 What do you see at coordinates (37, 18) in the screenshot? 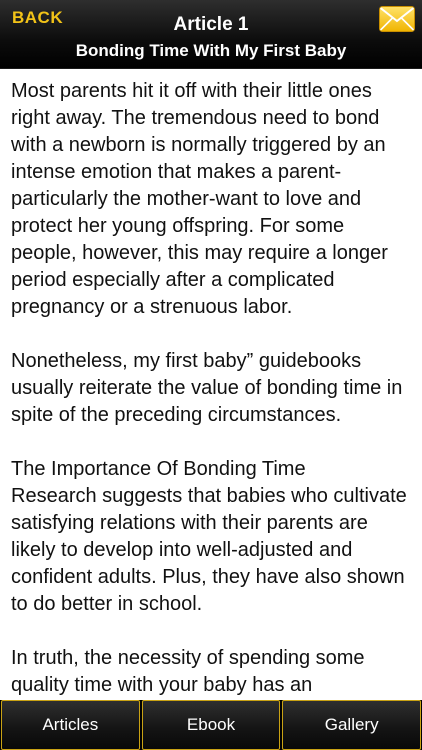
I see `back-button: BACK` at bounding box center [37, 18].